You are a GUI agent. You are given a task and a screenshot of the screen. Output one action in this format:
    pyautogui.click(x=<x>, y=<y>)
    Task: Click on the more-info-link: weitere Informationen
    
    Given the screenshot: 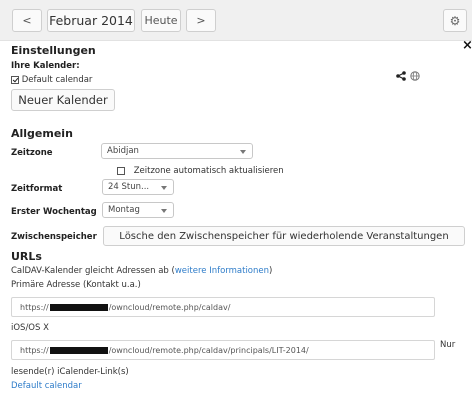 What is the action you would take?
    pyautogui.click(x=222, y=271)
    